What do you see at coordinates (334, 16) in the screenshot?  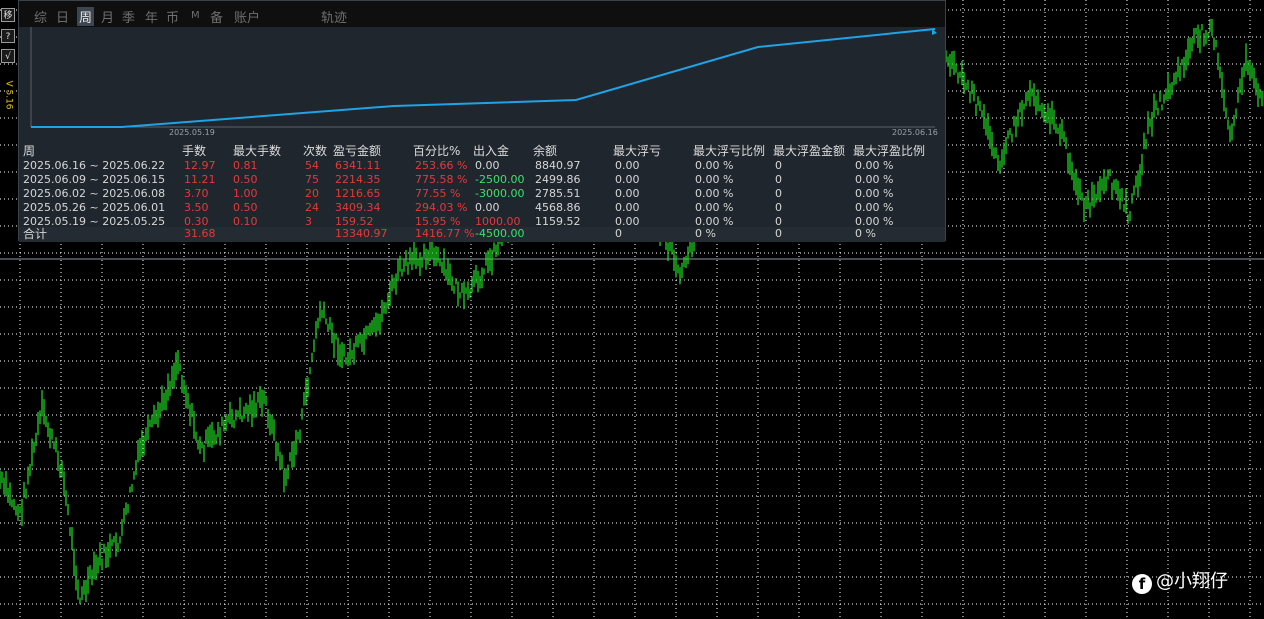 I see `tab-trajectory: 轨迹` at bounding box center [334, 16].